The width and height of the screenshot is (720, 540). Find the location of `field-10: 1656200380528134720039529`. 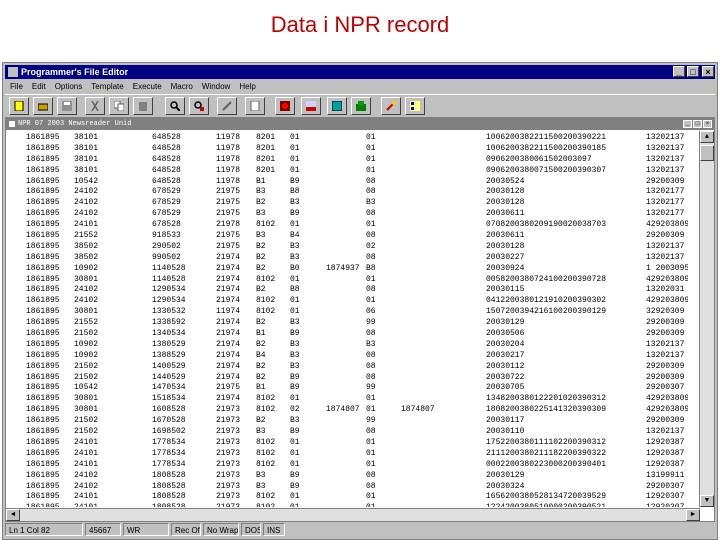

field-10: 1656200380528134720039529 is located at coordinates (546, 497).